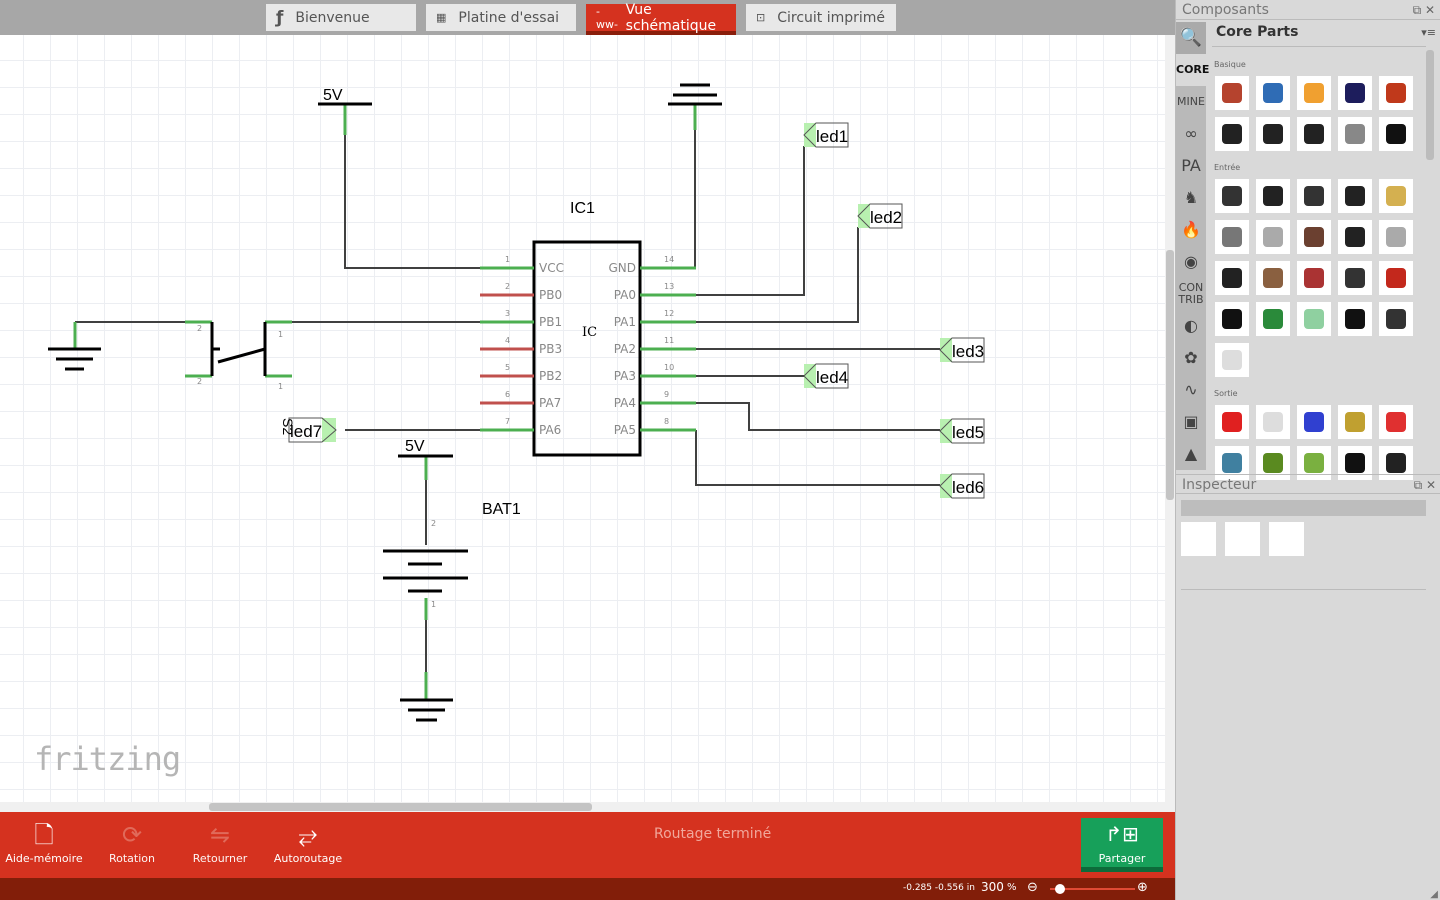 The width and height of the screenshot is (1440, 900). I want to click on electrolytic-capacitor-icon, so click(1355, 93).